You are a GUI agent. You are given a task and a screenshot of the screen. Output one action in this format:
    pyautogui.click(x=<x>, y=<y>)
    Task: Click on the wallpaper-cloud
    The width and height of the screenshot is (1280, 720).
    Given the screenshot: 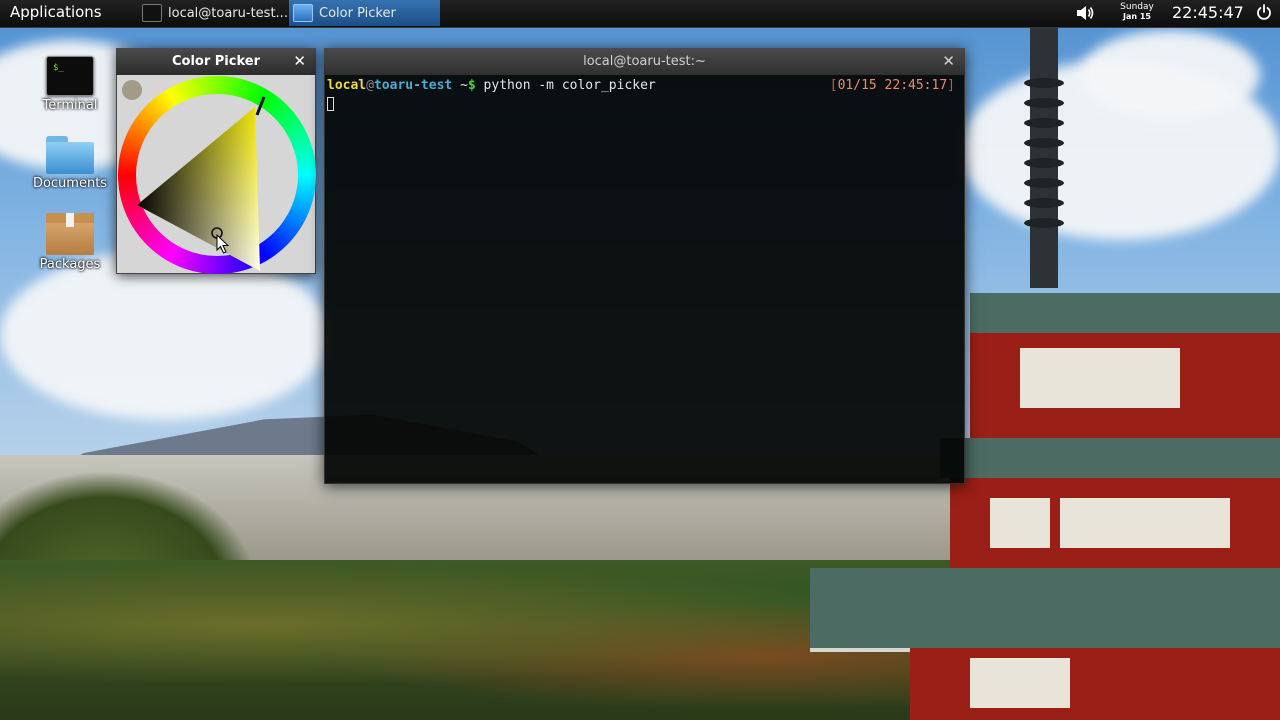 What is the action you would take?
    pyautogui.click(x=165, y=335)
    